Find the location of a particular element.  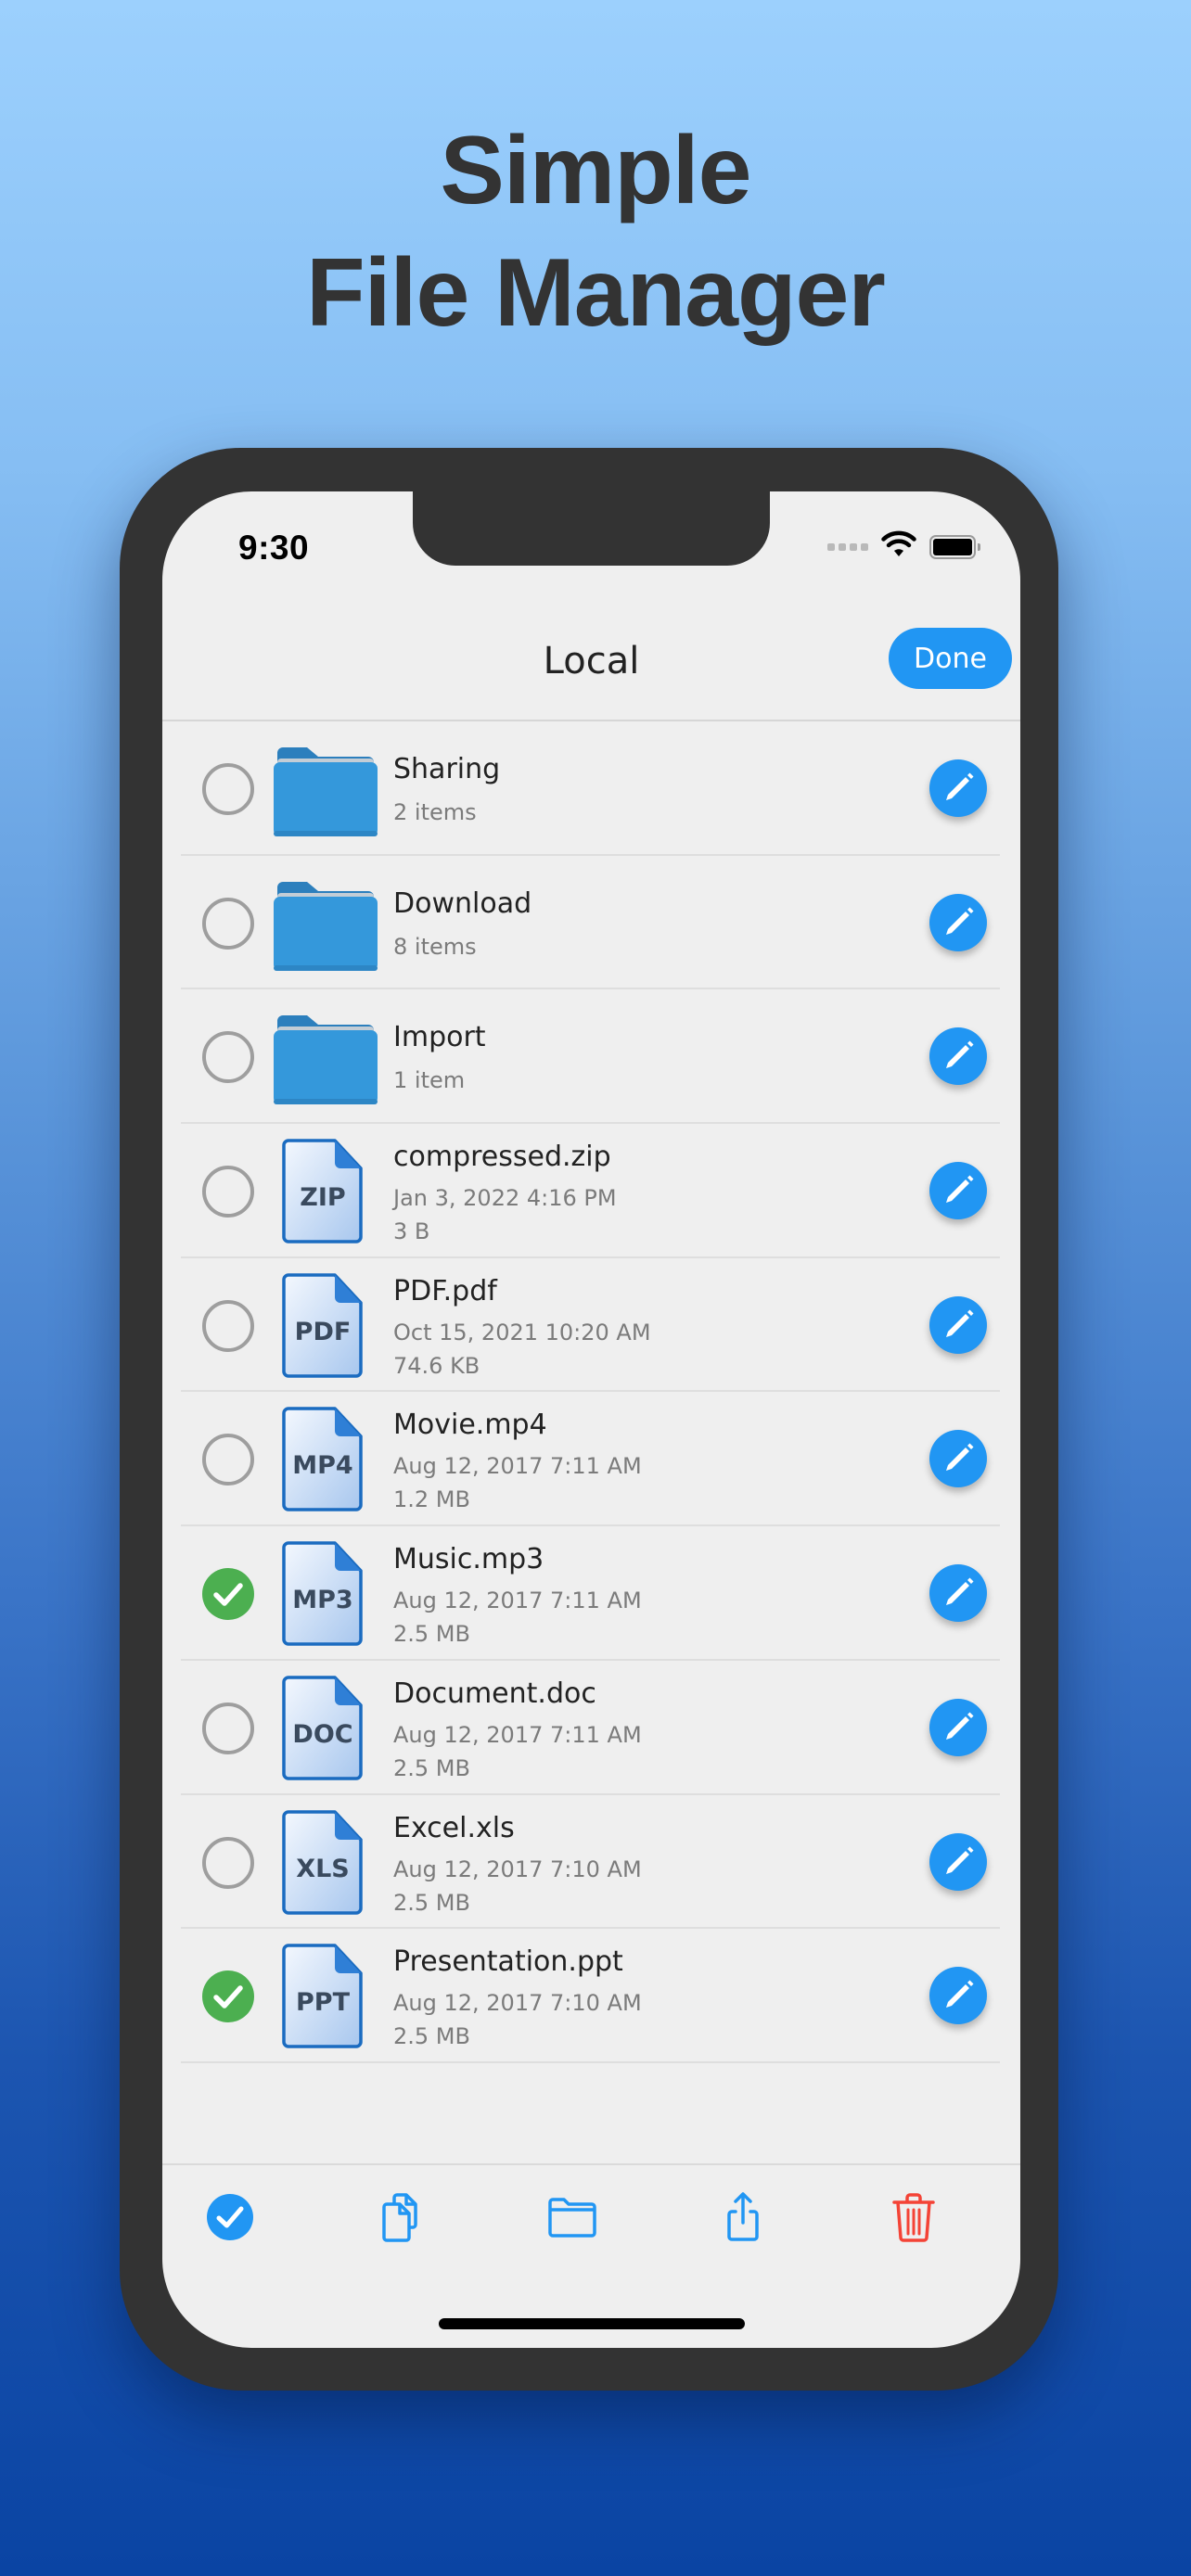

item-name: Presentation.ppt is located at coordinates (508, 1962).